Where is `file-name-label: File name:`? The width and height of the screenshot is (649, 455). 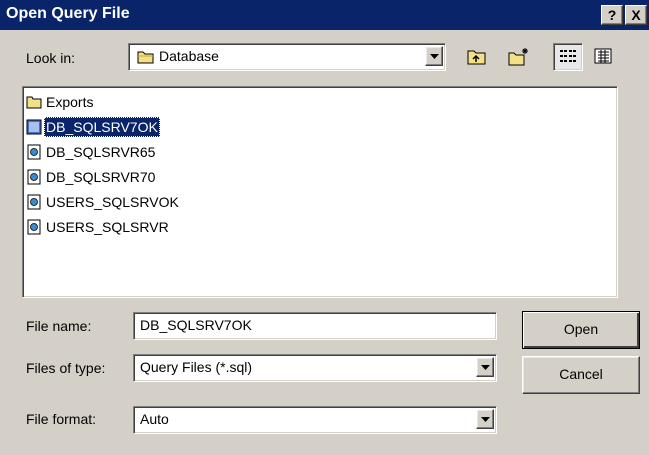
file-name-label: File name: is located at coordinates (59, 326).